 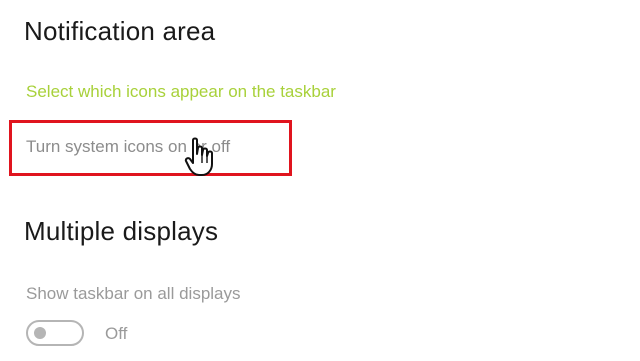 I want to click on select-taskbar-icons-link: Select which icons appear on the taskbar, so click(x=181, y=92).